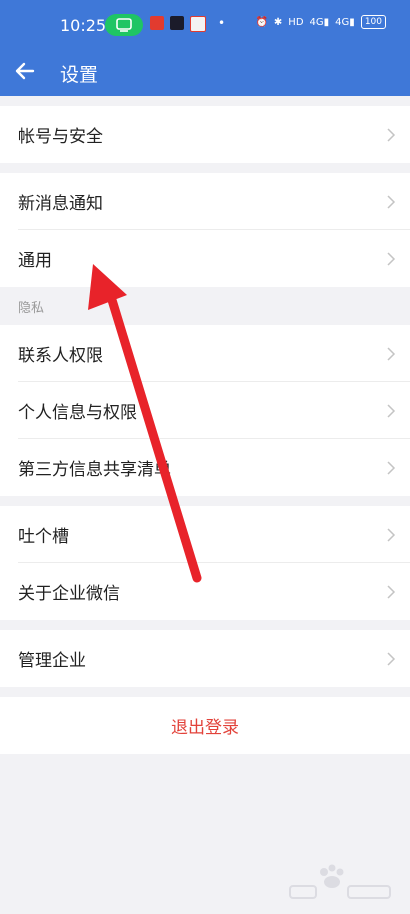 This screenshot has width=410, height=914. Describe the element at coordinates (205, 534) in the screenshot. I see `settings-item-feedback: 吐个槽` at that location.